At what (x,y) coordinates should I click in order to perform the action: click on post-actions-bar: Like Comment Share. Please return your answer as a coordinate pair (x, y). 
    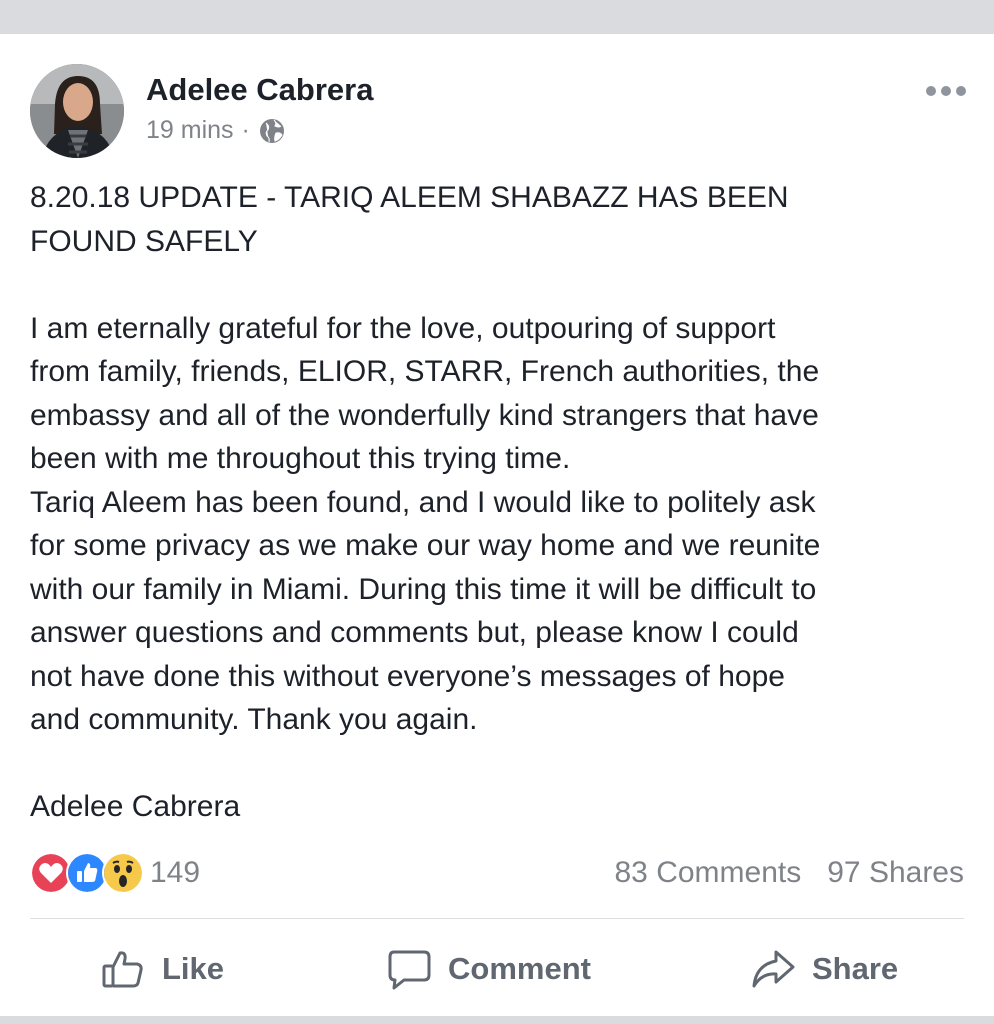
    Looking at the image, I should click on (497, 970).